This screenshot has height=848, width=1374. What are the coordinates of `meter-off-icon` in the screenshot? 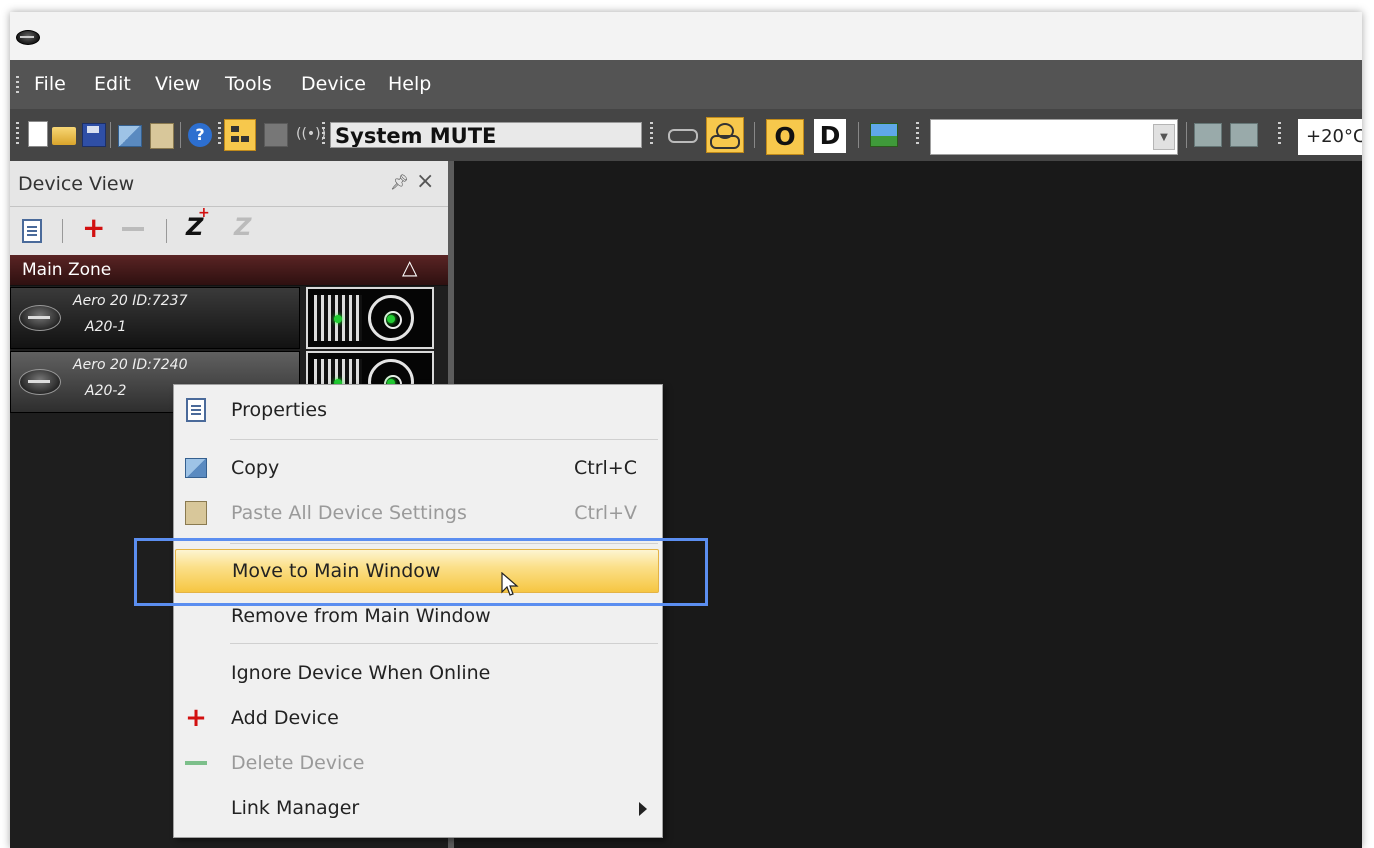 It's located at (1244, 135).